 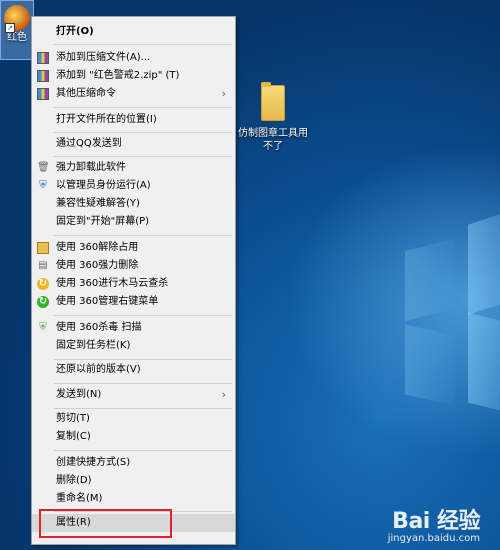 I want to click on menu-item-delete: 删除(D), so click(x=133, y=481).